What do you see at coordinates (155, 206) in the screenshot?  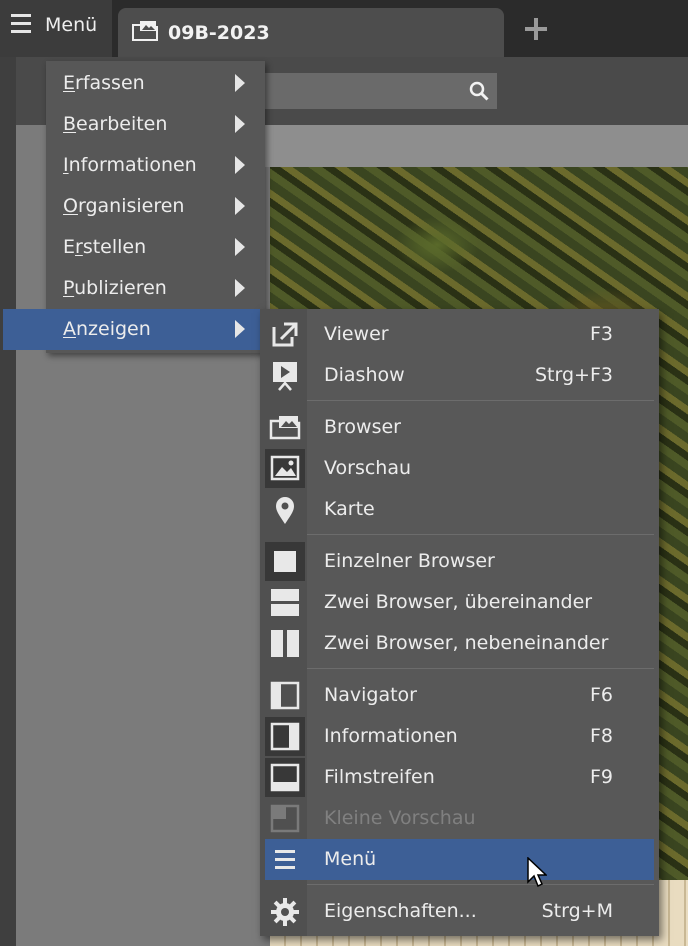 I see `menu-item-organisieren: Organisieren` at bounding box center [155, 206].